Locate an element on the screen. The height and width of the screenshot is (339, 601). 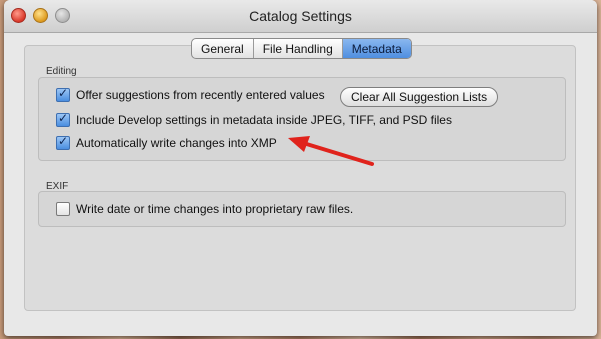
tab-metadata: Metadata is located at coordinates (376, 48).